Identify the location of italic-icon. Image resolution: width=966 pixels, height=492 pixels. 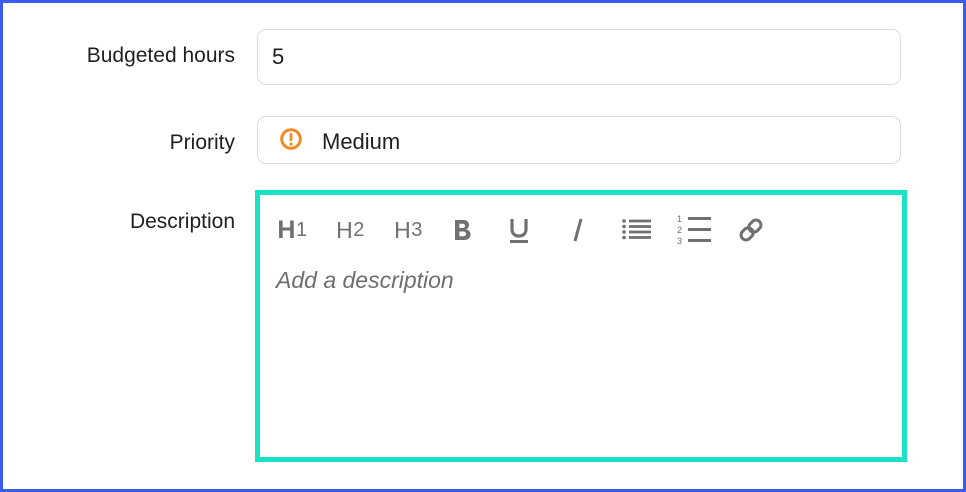
(578, 230).